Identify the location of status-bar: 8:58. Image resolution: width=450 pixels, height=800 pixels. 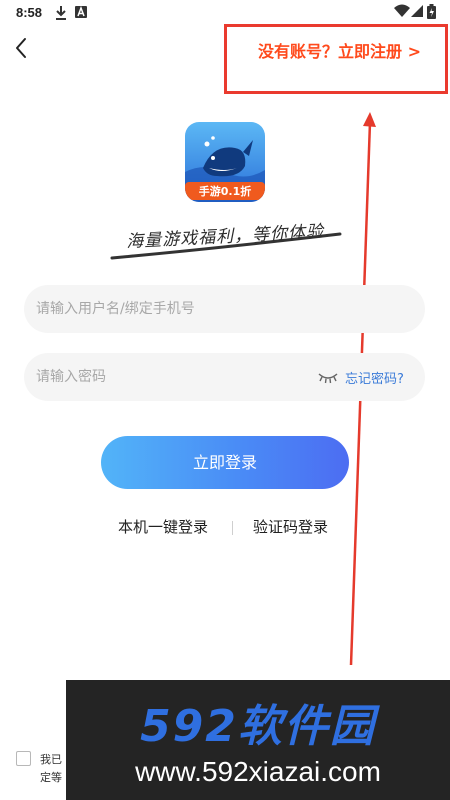
(225, 13).